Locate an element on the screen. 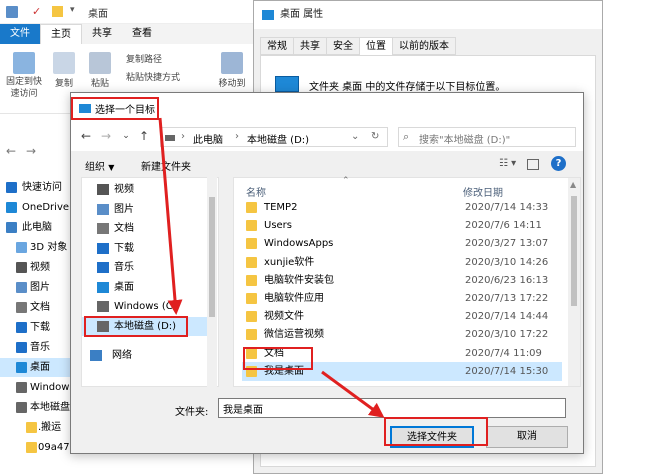  arrow-title-to-drive is located at coordinates (170, 216).